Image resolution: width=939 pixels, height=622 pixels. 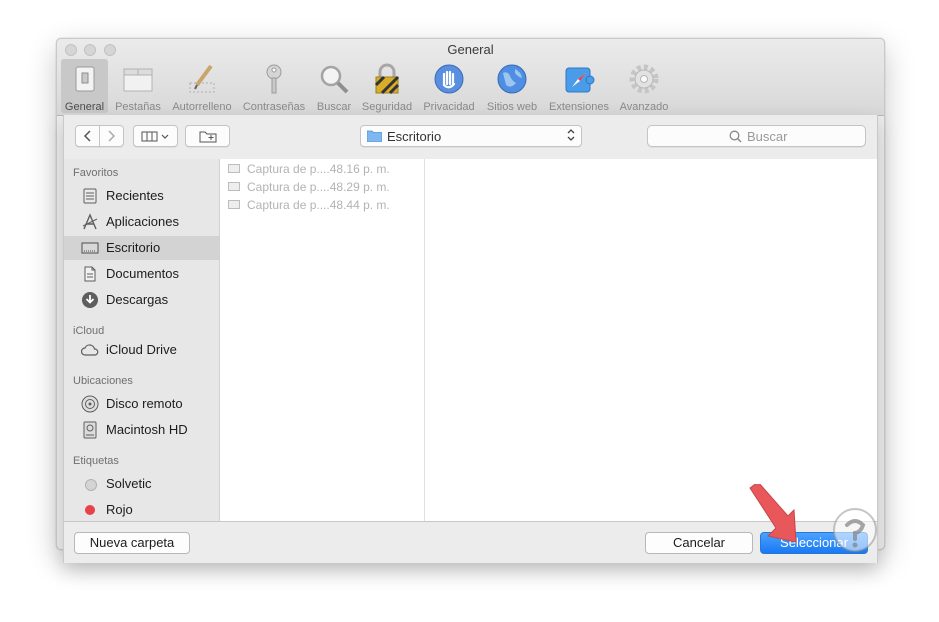 I want to click on sidebar-item-recientes: Recientes, so click(x=141, y=196).